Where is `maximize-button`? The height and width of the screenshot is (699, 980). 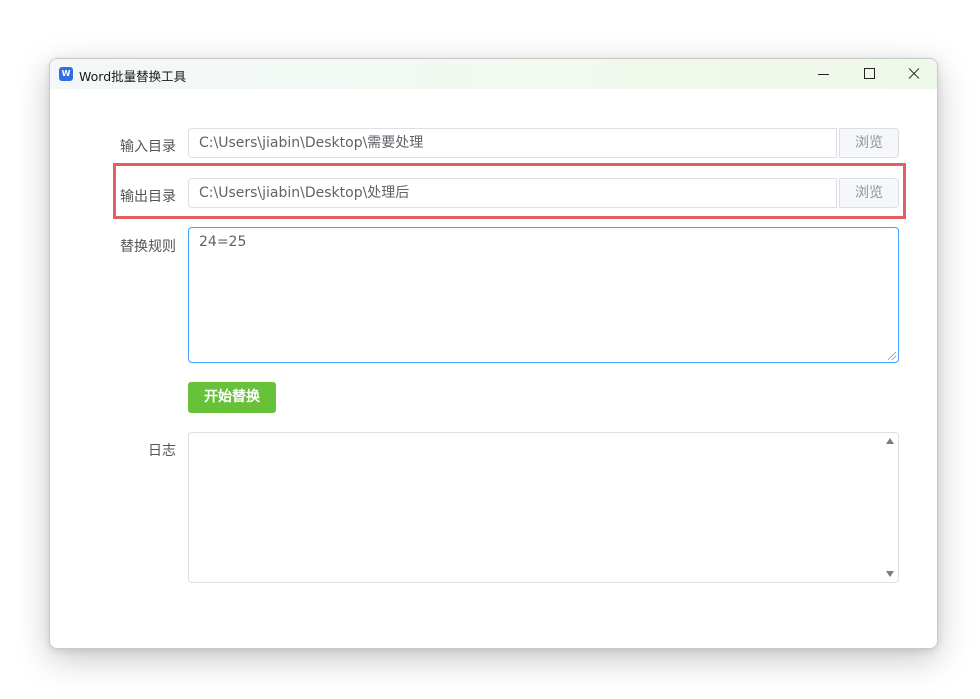
maximize-button is located at coordinates (869, 74).